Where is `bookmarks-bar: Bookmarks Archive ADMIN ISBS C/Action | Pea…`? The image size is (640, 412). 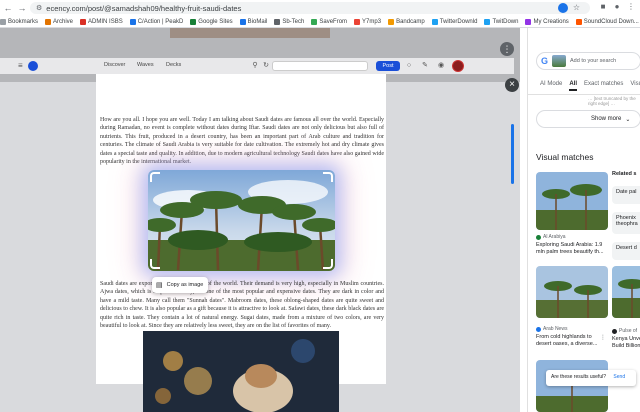 bookmarks-bar: Bookmarks Archive ADMIN ISBS C/Action | Pea… is located at coordinates (320, 22).